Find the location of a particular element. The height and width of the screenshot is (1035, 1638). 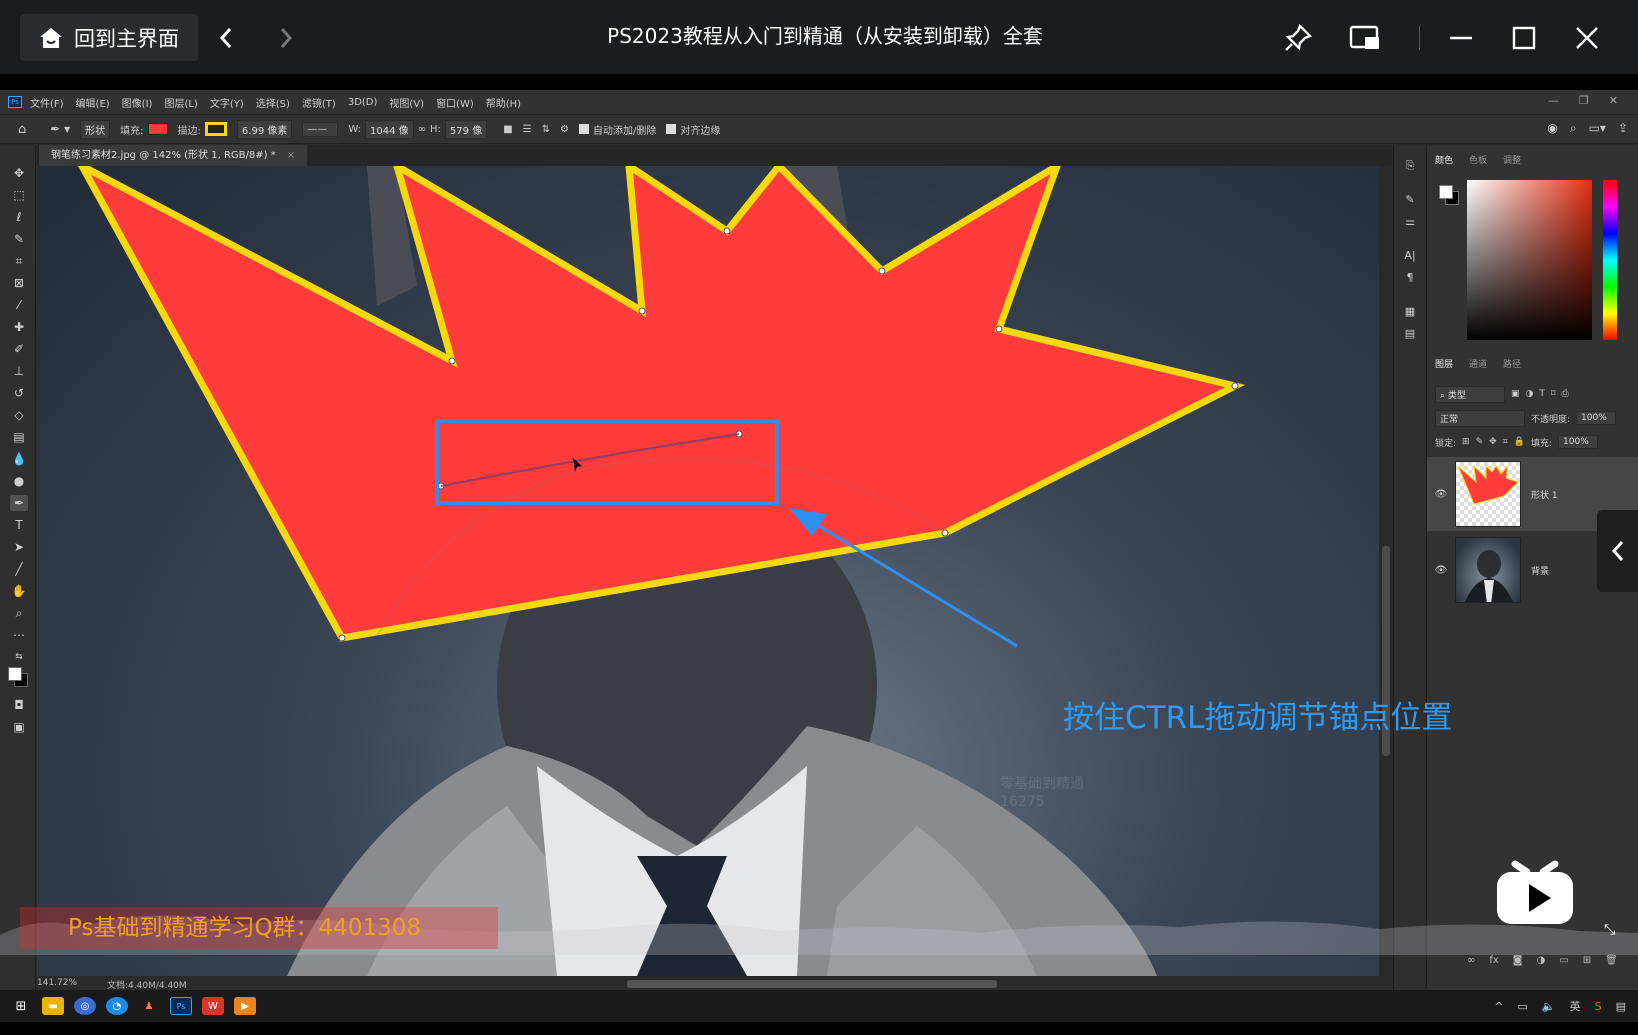

ps-restore-icon: ❐ is located at coordinates (1584, 100).